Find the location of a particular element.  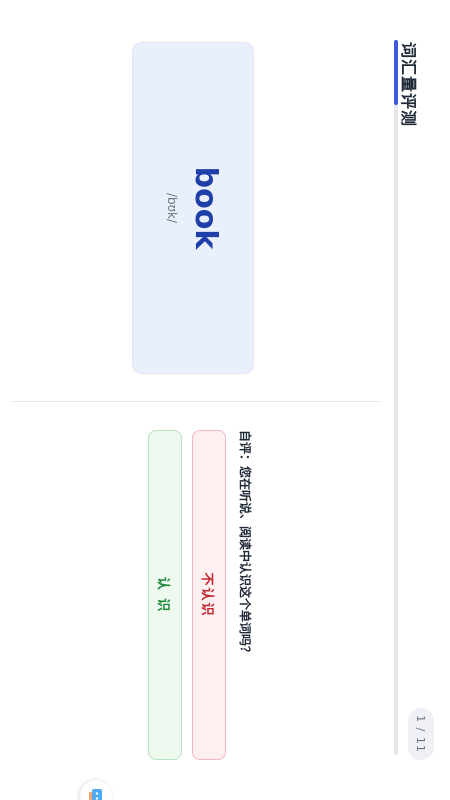

assistant-fab is located at coordinates (96, 790).